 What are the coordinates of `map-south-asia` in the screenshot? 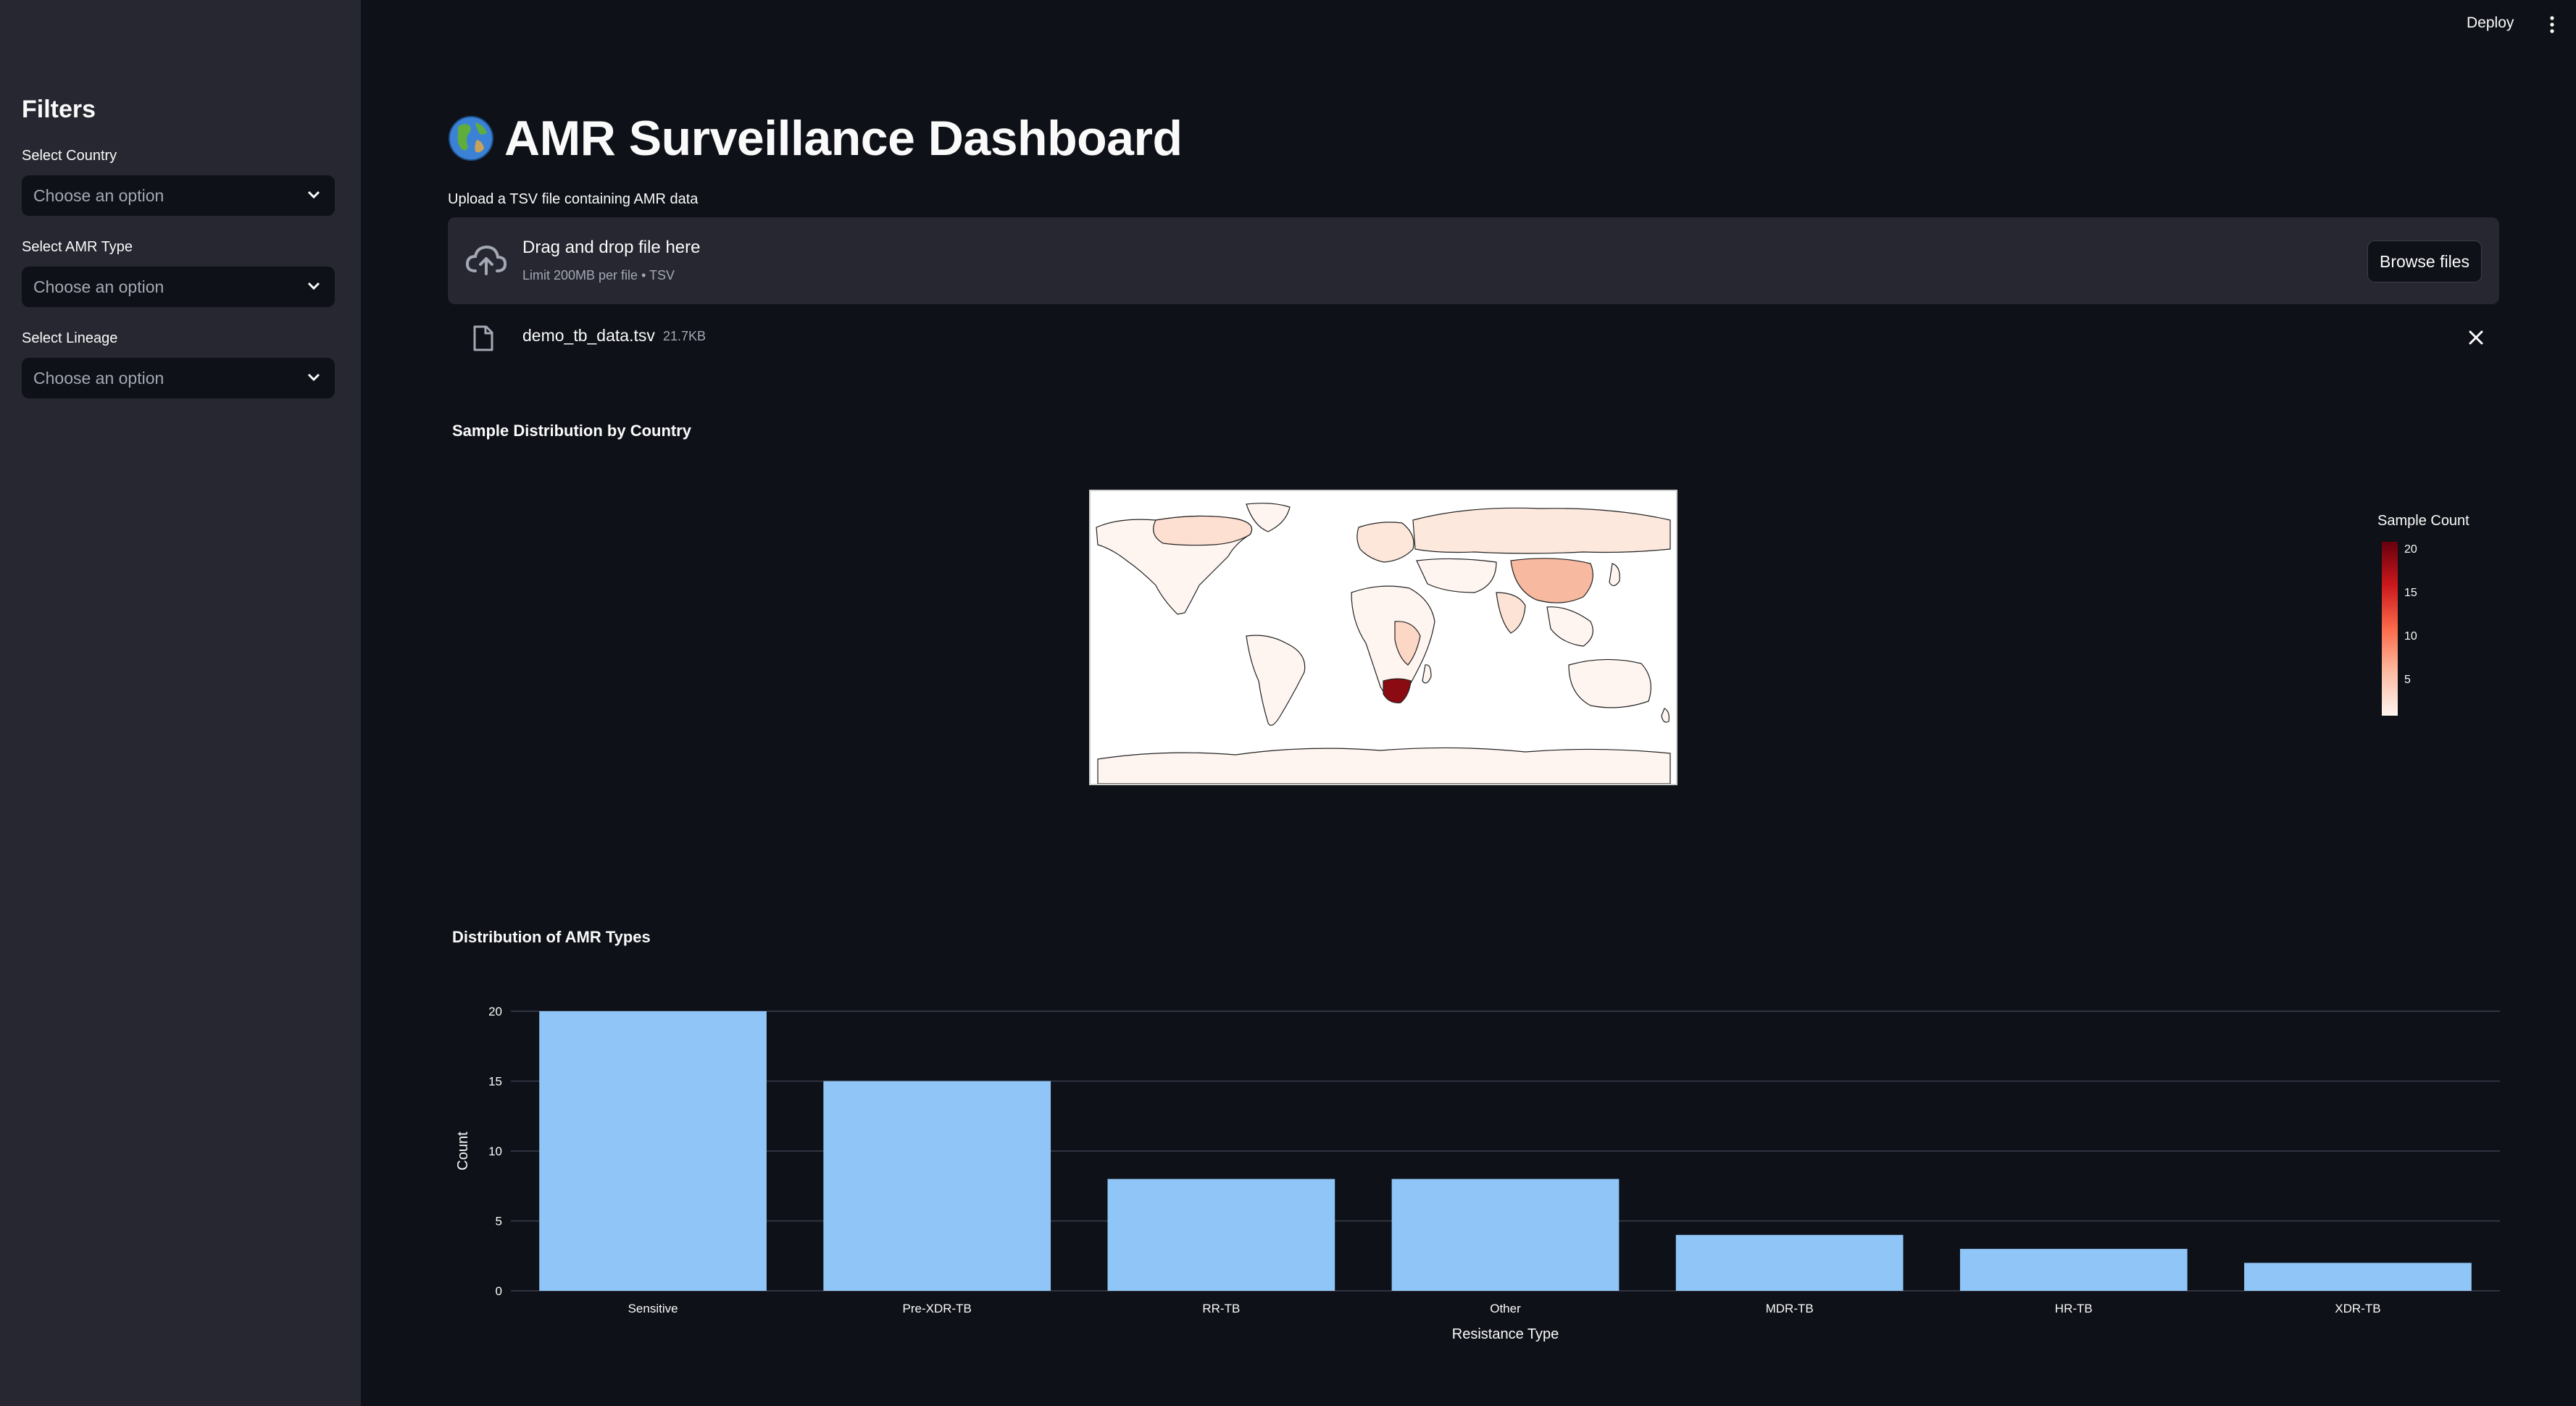 It's located at (1511, 613).